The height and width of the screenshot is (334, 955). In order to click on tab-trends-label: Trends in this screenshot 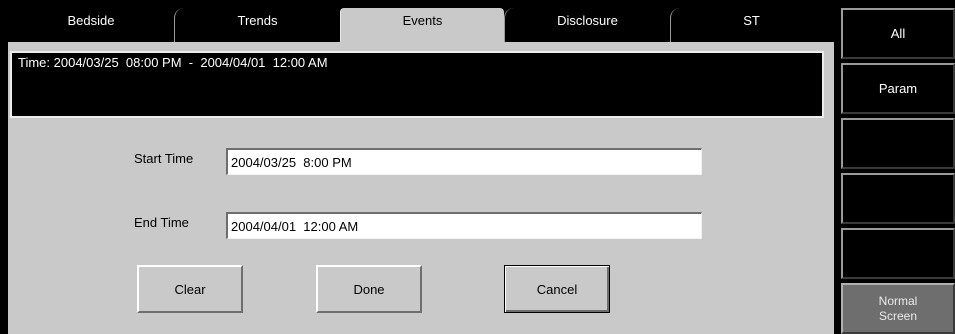, I will do `click(257, 20)`.